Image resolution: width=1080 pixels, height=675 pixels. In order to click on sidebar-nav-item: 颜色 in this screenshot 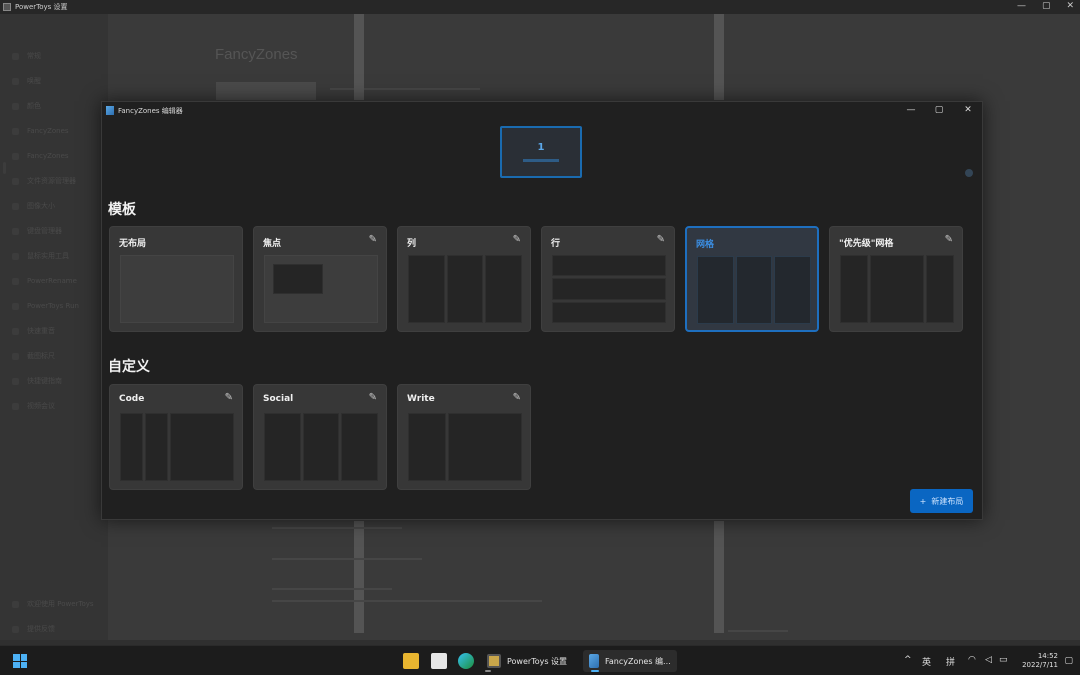, I will do `click(57, 106)`.